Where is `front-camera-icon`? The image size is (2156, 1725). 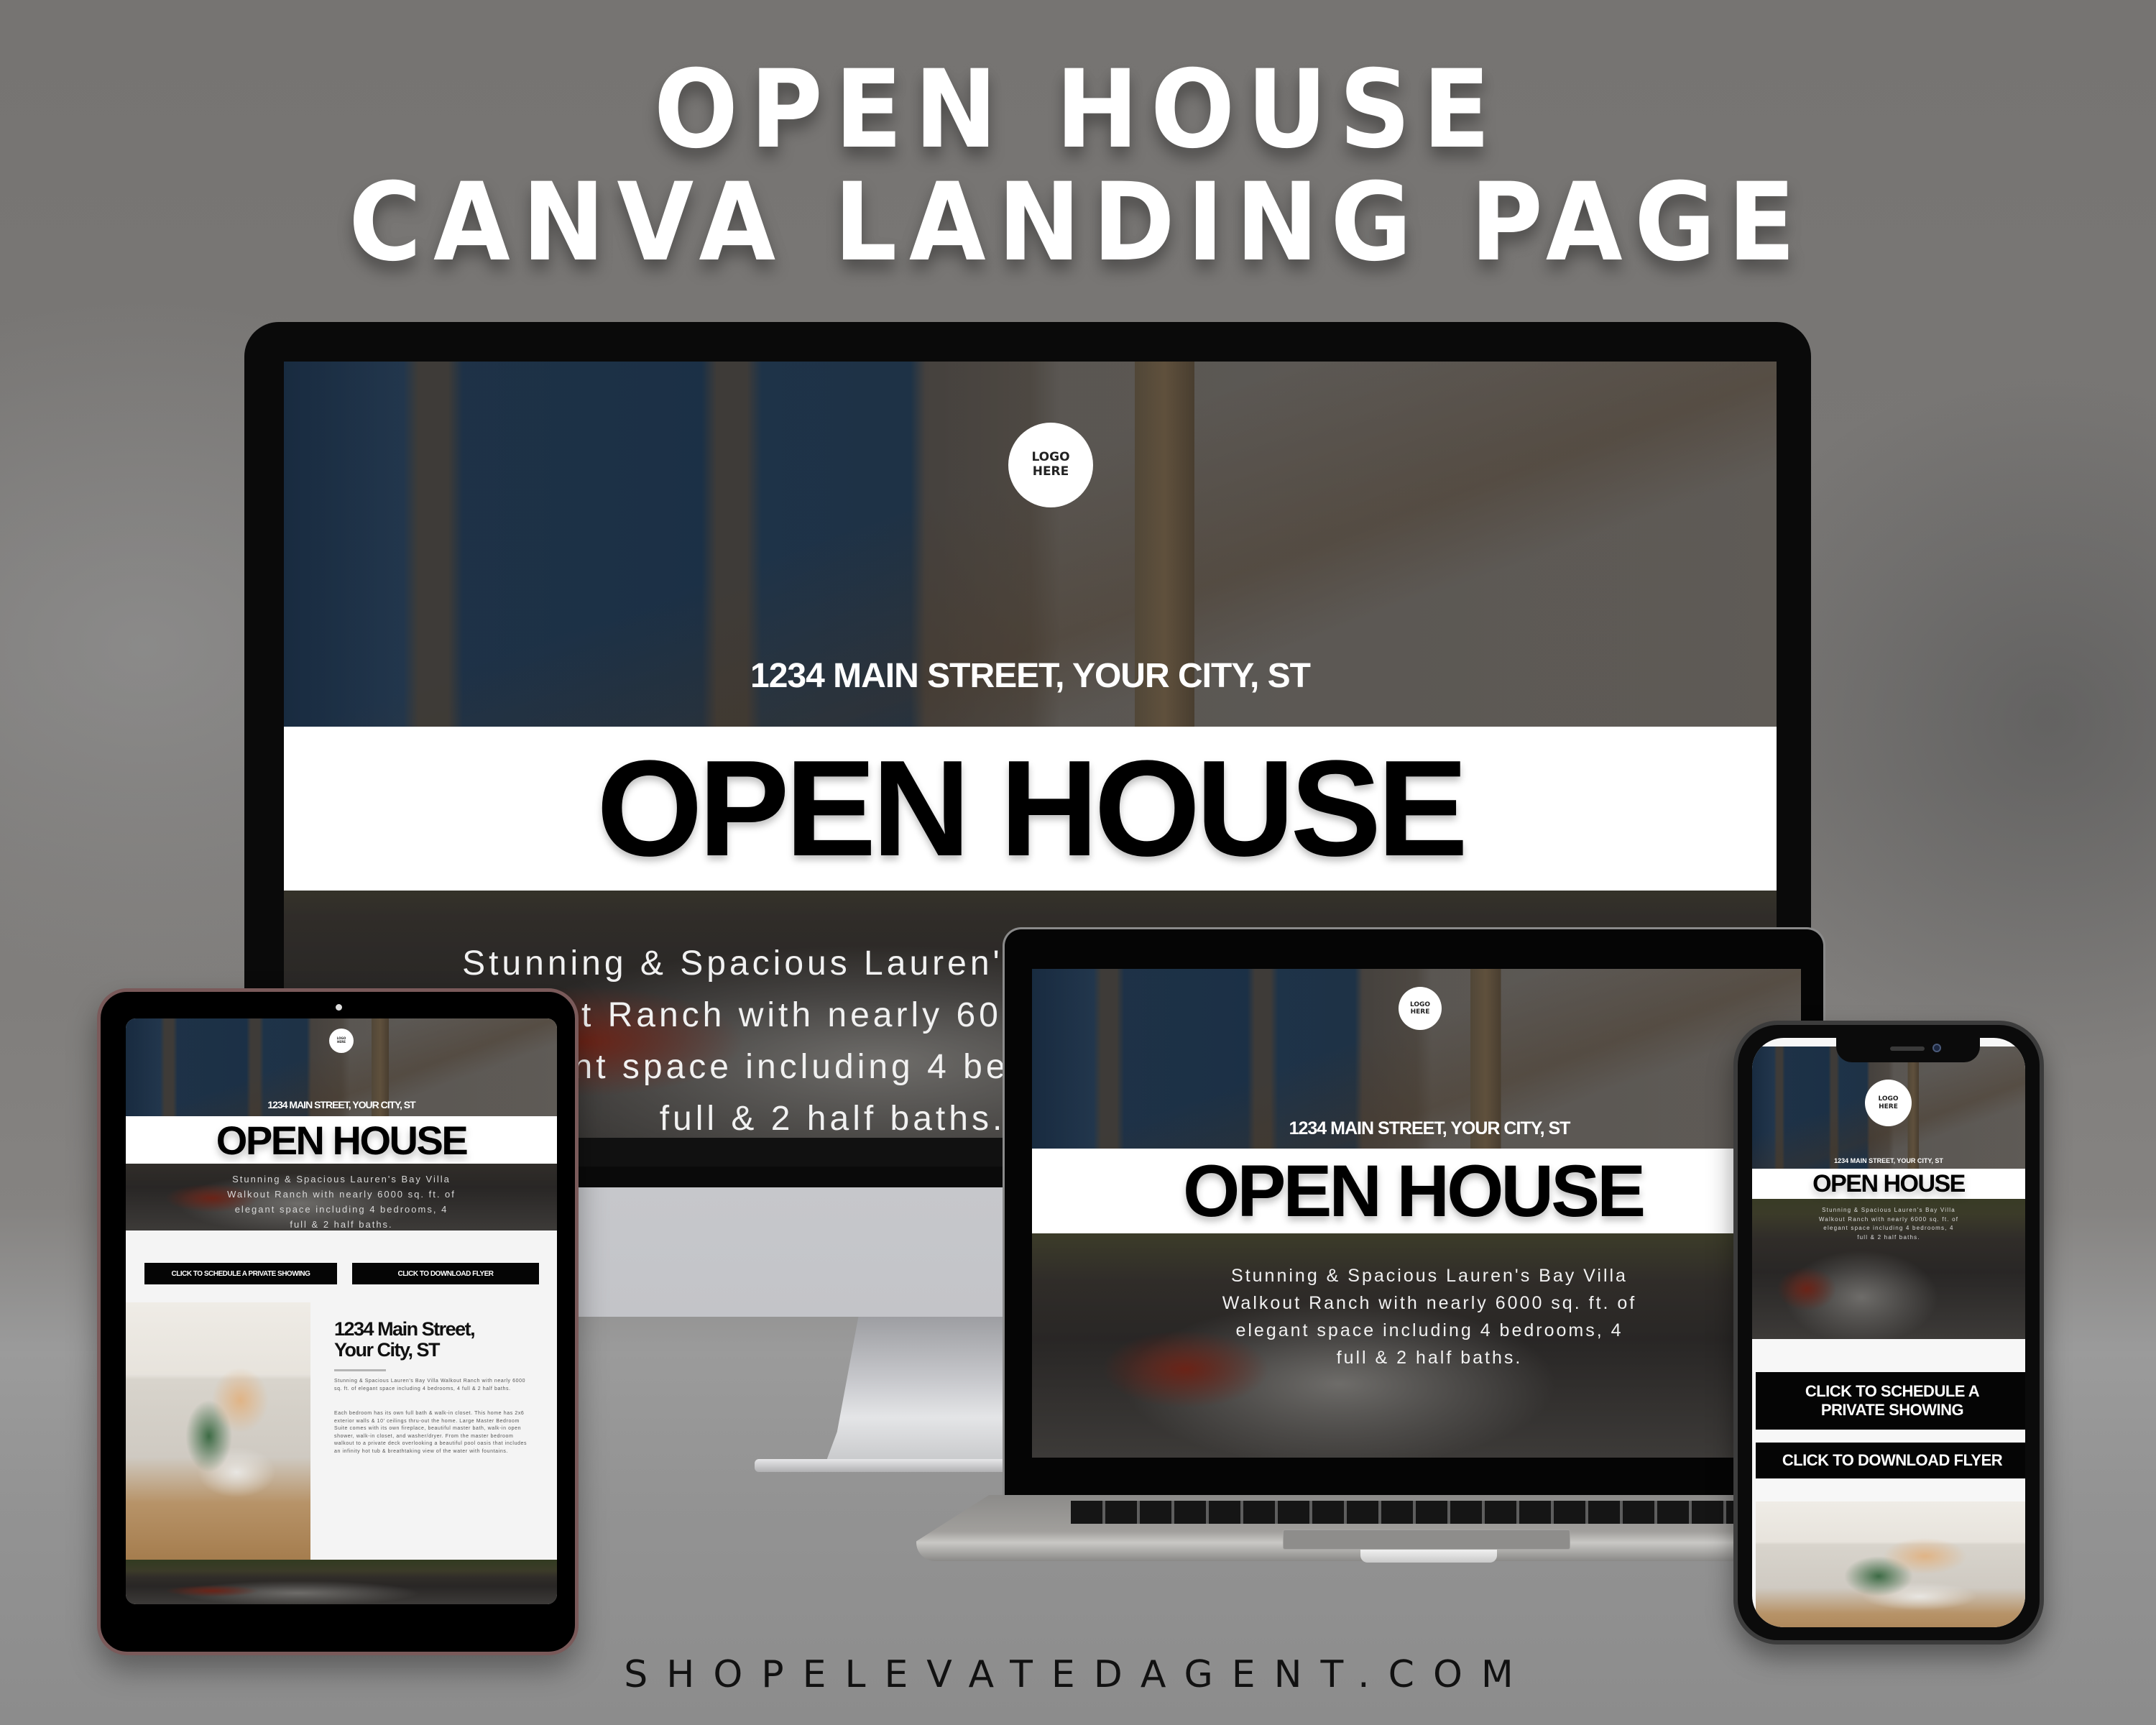 front-camera-icon is located at coordinates (1937, 1048).